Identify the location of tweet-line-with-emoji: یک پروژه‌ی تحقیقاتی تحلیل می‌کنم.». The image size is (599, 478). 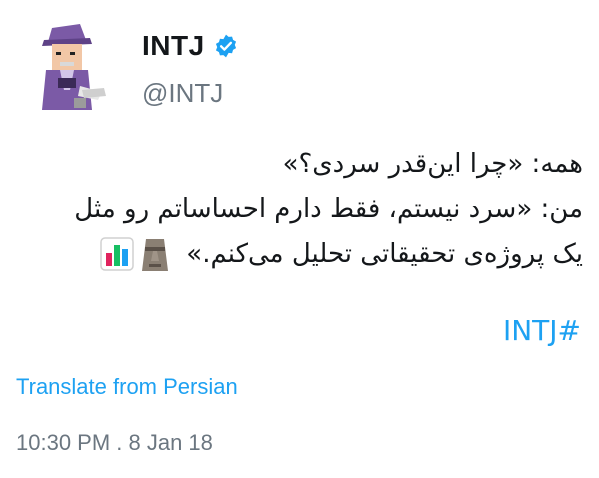
(298, 254).